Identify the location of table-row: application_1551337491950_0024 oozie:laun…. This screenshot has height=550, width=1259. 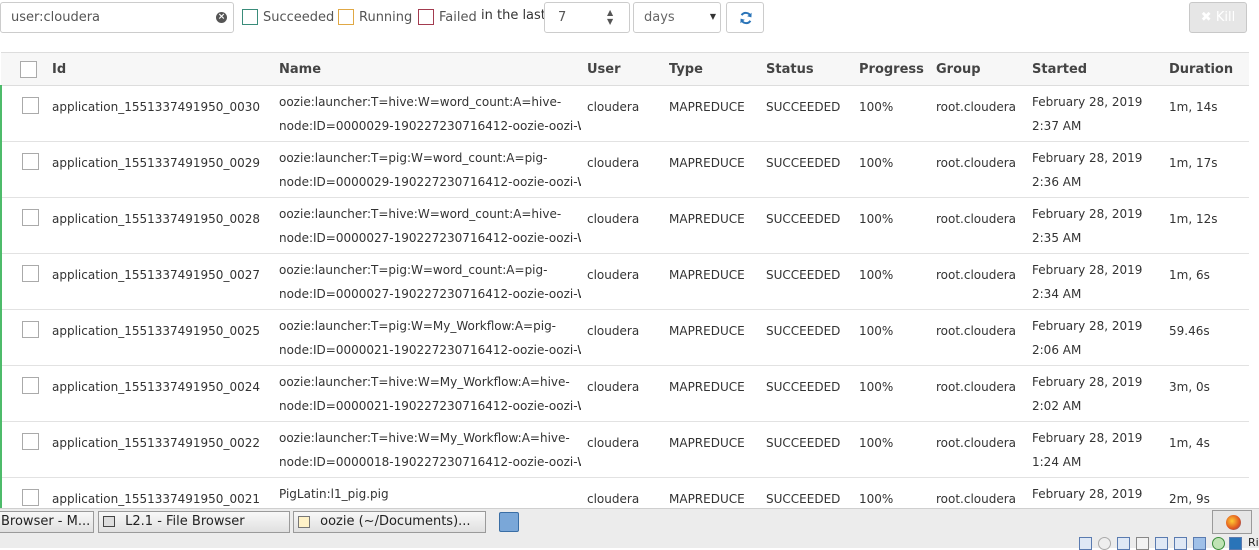
(624, 393).